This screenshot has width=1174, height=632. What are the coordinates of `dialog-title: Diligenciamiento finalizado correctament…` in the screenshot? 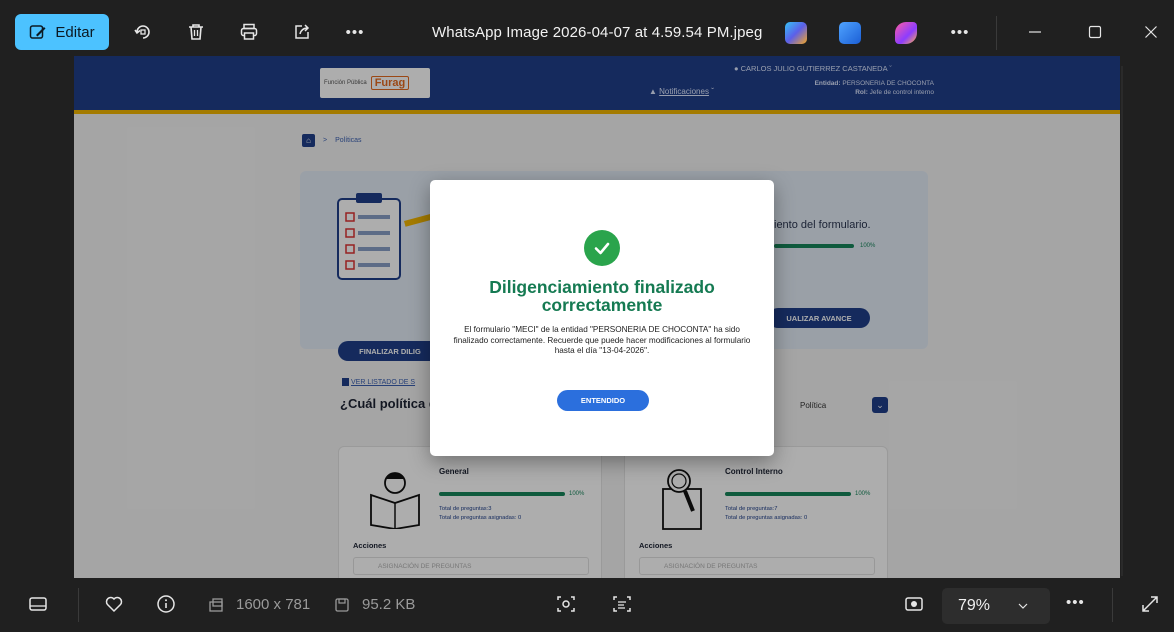 It's located at (602, 296).